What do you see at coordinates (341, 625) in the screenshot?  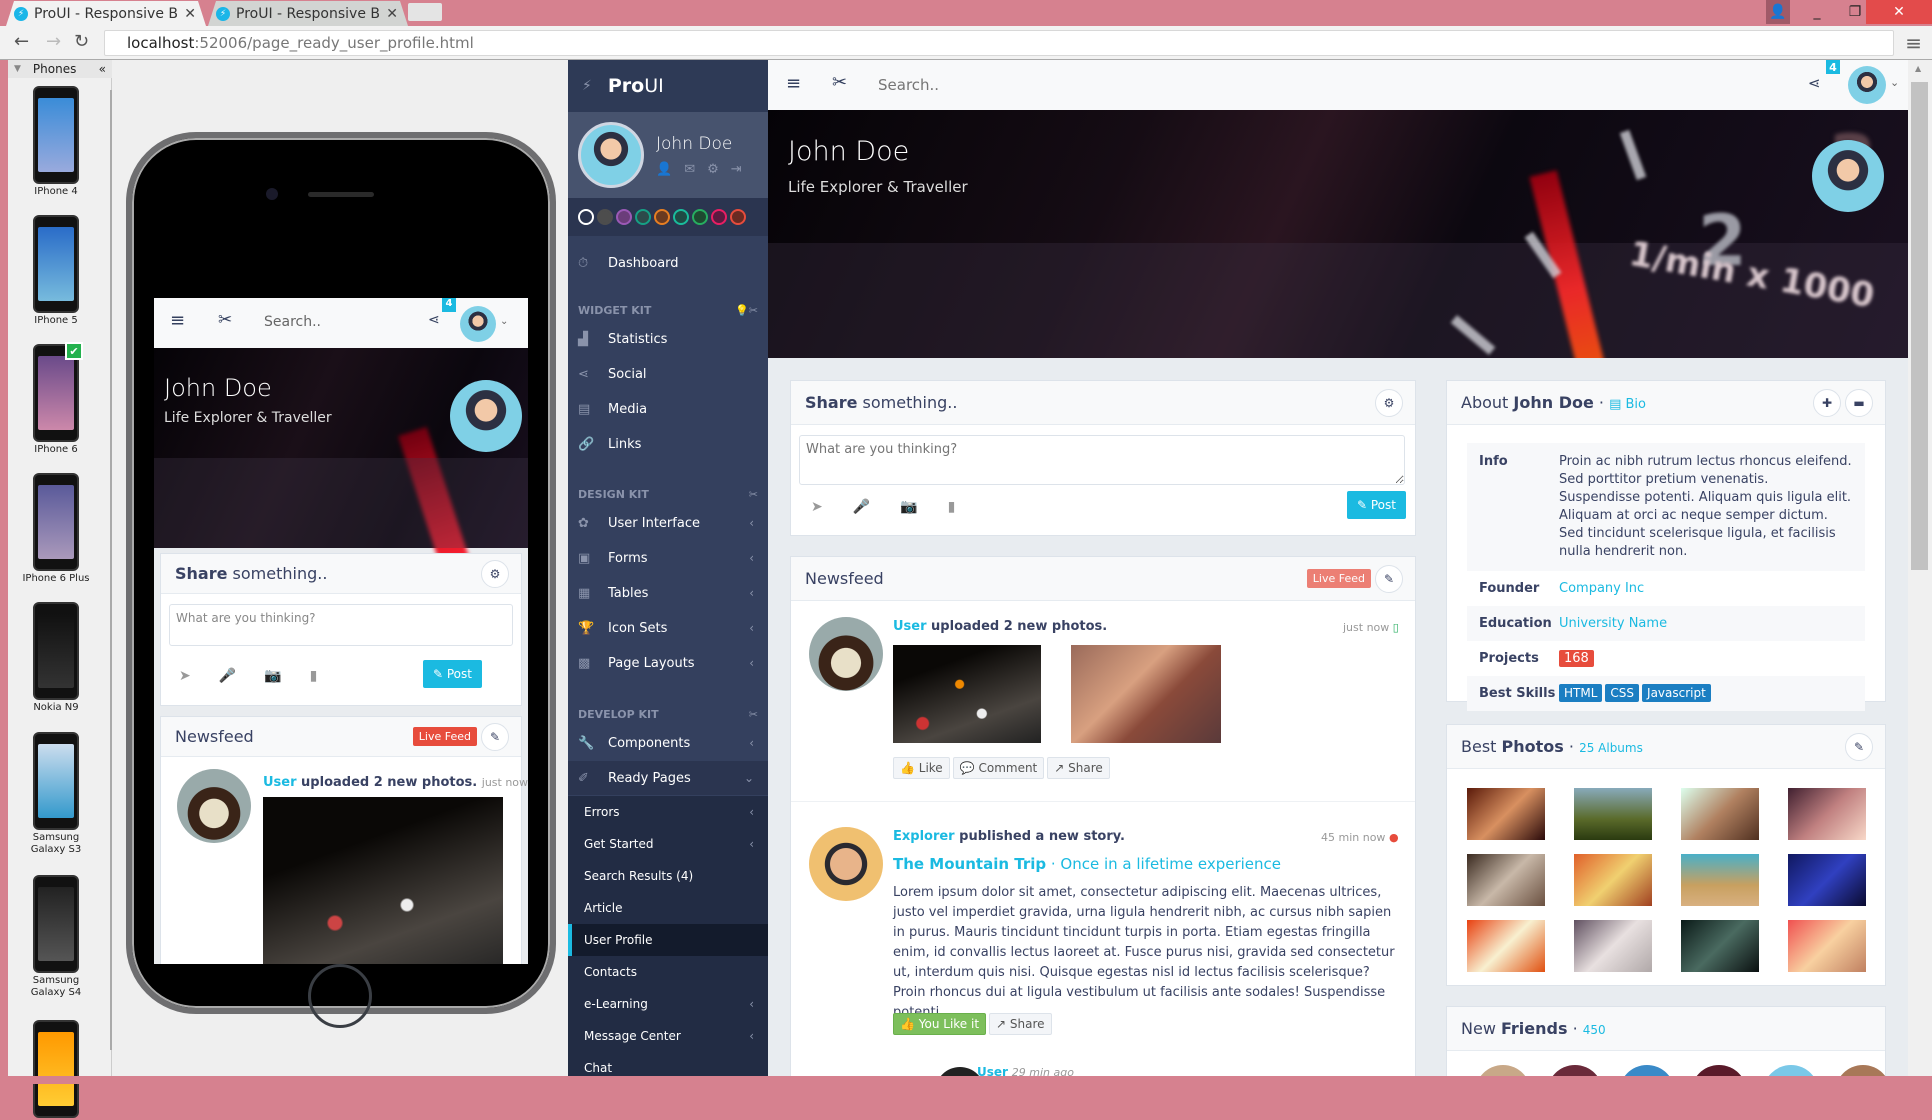 I see `mobile-share-textarea: What are you thinking?` at bounding box center [341, 625].